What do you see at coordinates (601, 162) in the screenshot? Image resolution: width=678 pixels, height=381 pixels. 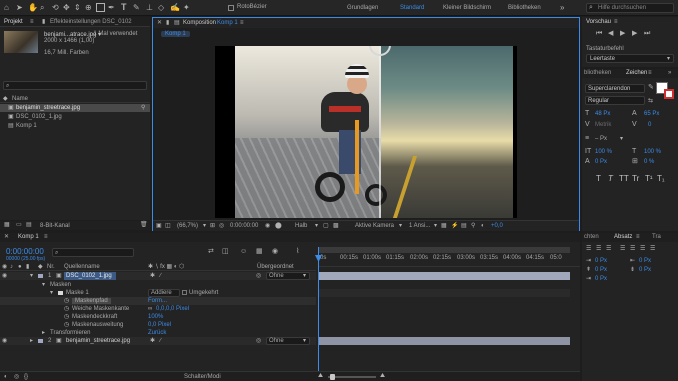 I see `baseline-shift-value: 0 Px` at bounding box center [601, 162].